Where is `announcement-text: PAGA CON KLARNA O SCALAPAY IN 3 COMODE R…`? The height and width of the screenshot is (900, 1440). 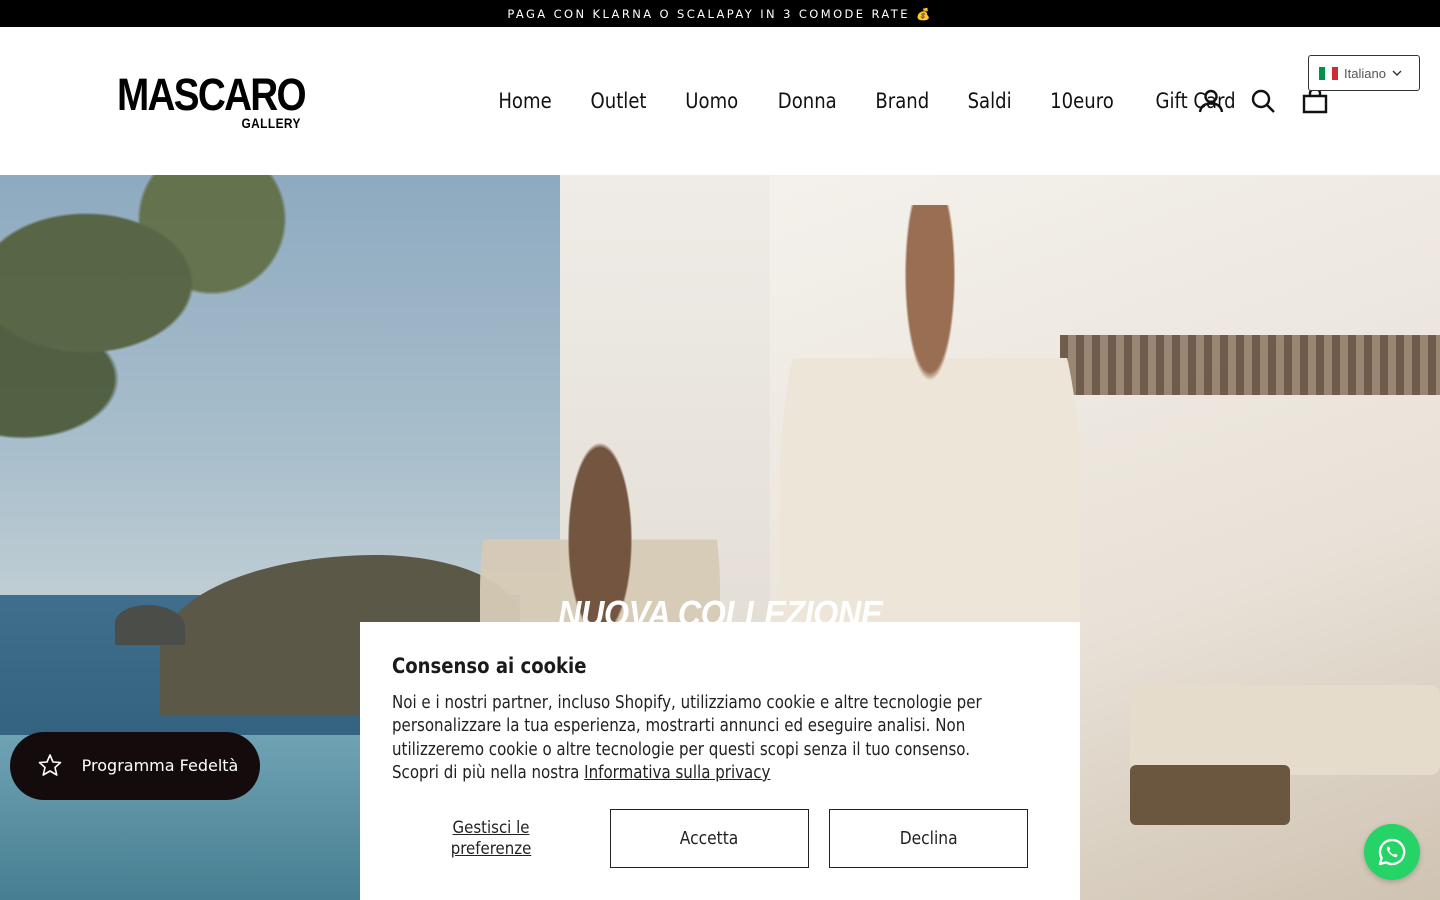 announcement-text: PAGA CON KLARNA O SCALAPAY IN 3 COMODE R… is located at coordinates (720, 13).